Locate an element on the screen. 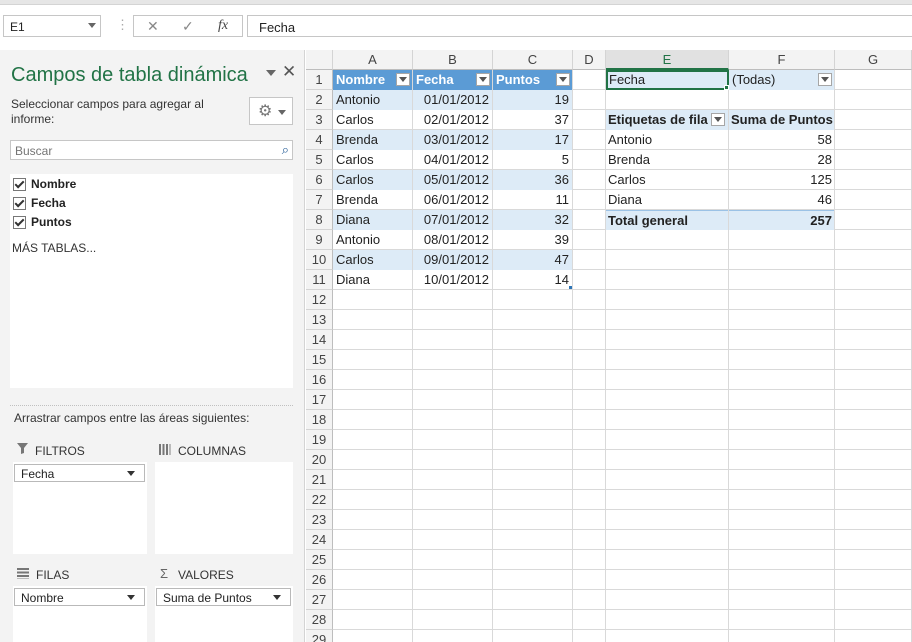 Image resolution: width=912 pixels, height=642 pixels. table-cell: 36 is located at coordinates (532, 180).